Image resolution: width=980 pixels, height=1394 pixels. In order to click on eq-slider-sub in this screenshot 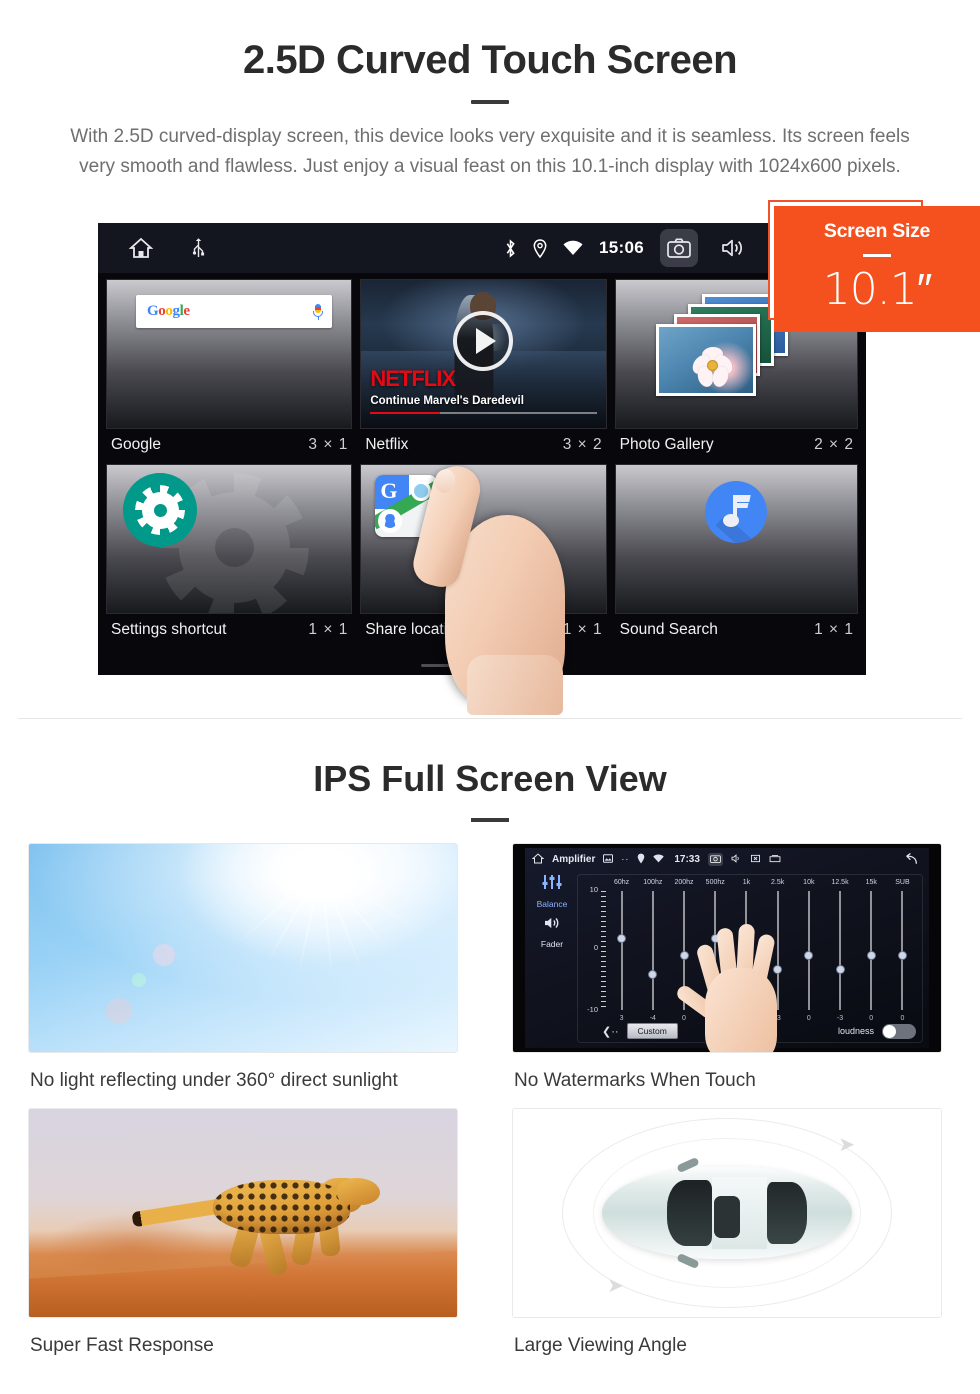, I will do `click(902, 950)`.